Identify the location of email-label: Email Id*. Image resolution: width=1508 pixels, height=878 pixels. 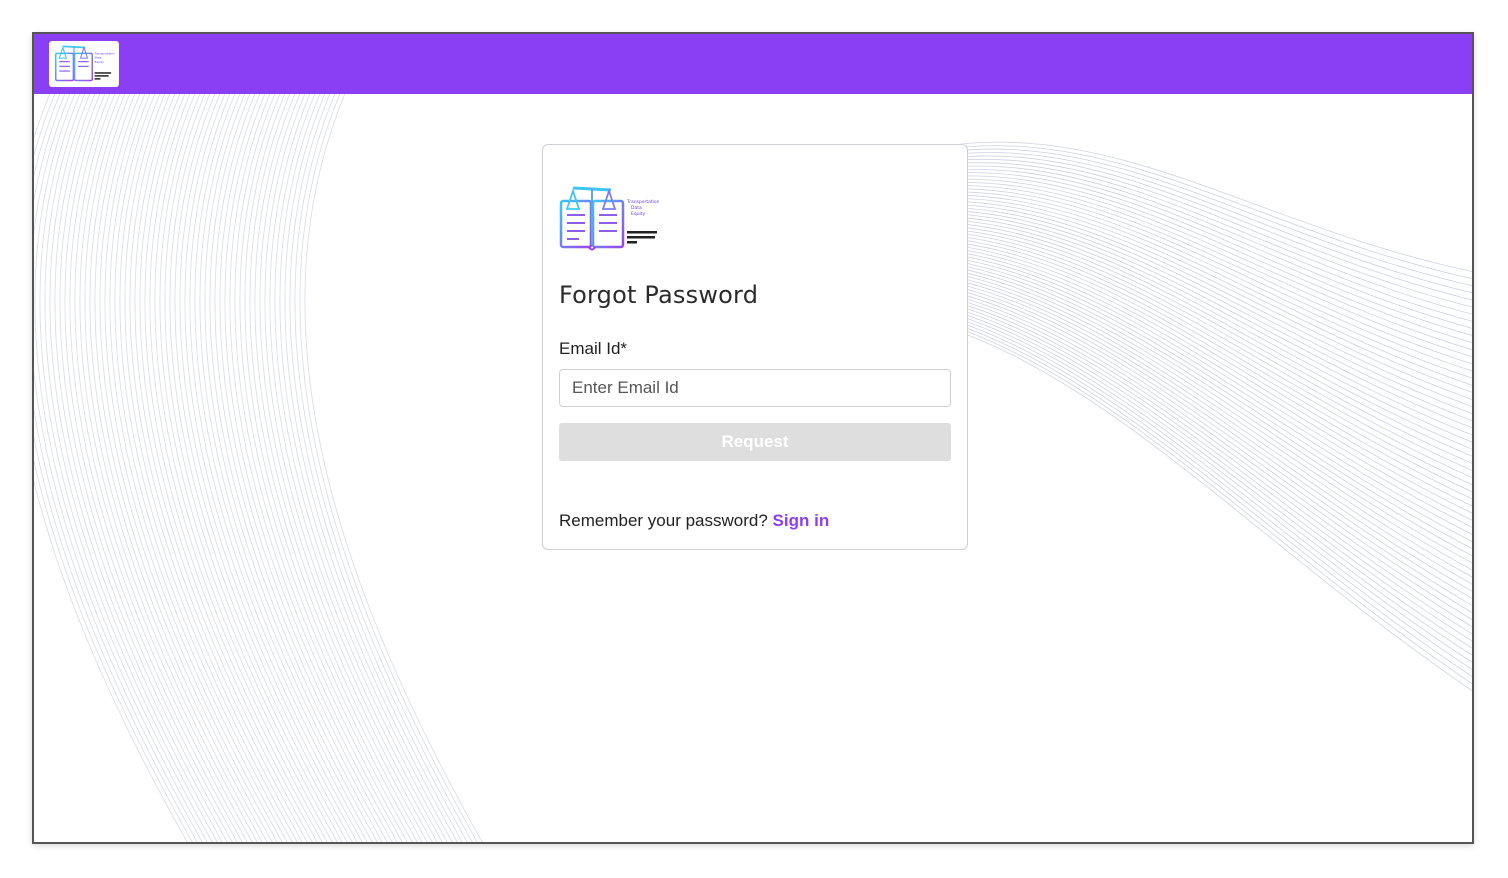
(593, 348).